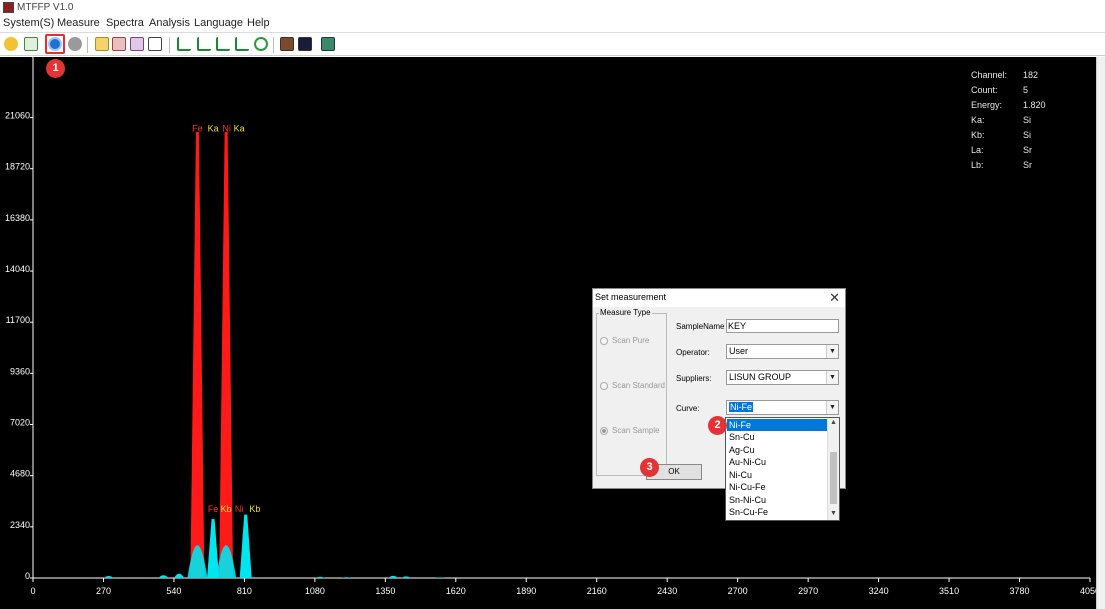 The height and width of the screenshot is (609, 1105). I want to click on readout-lb-value: Sr, so click(1027, 165).